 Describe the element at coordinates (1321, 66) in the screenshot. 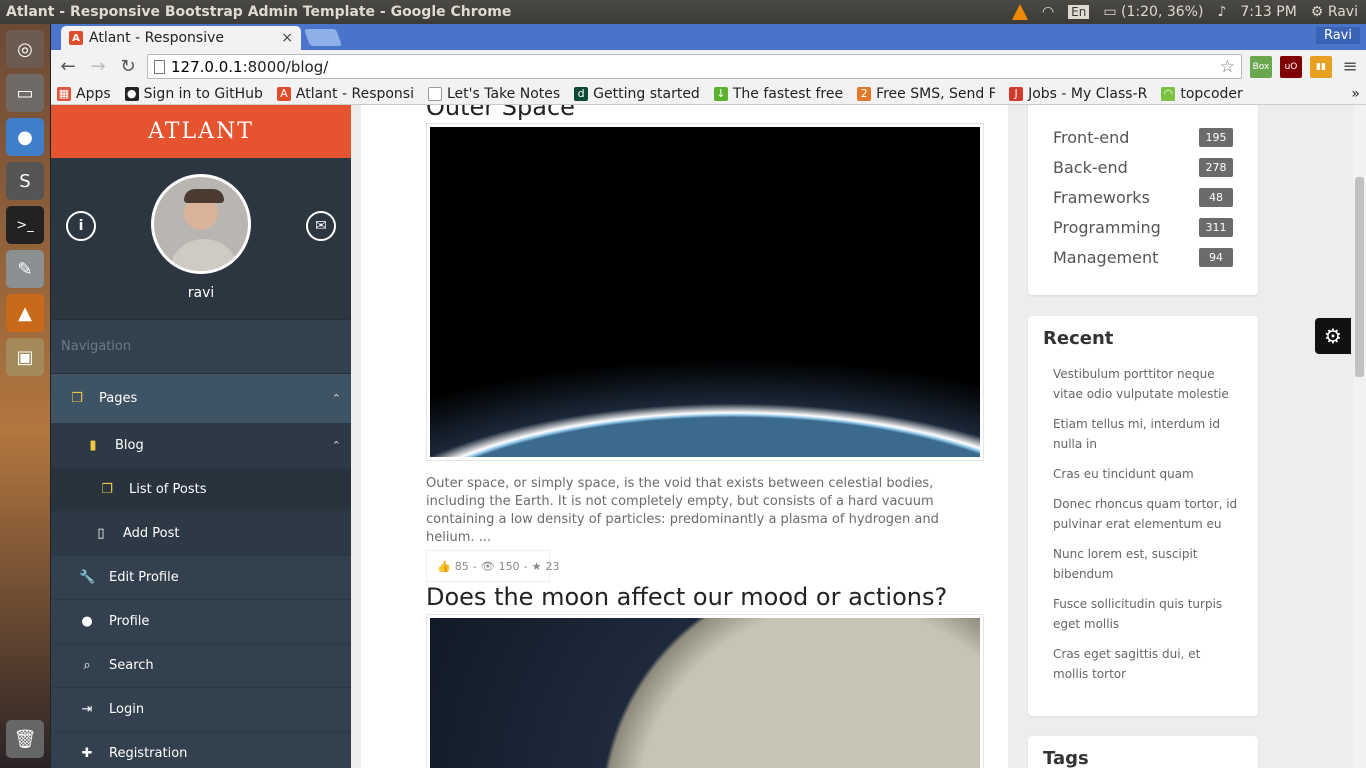

I see `stats-extension-icon: ▮▮` at that location.